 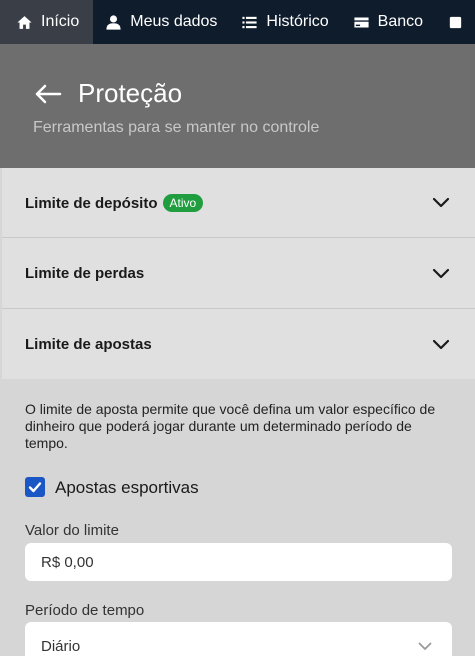 I want to click on tab-banco: Banco, so click(x=388, y=22).